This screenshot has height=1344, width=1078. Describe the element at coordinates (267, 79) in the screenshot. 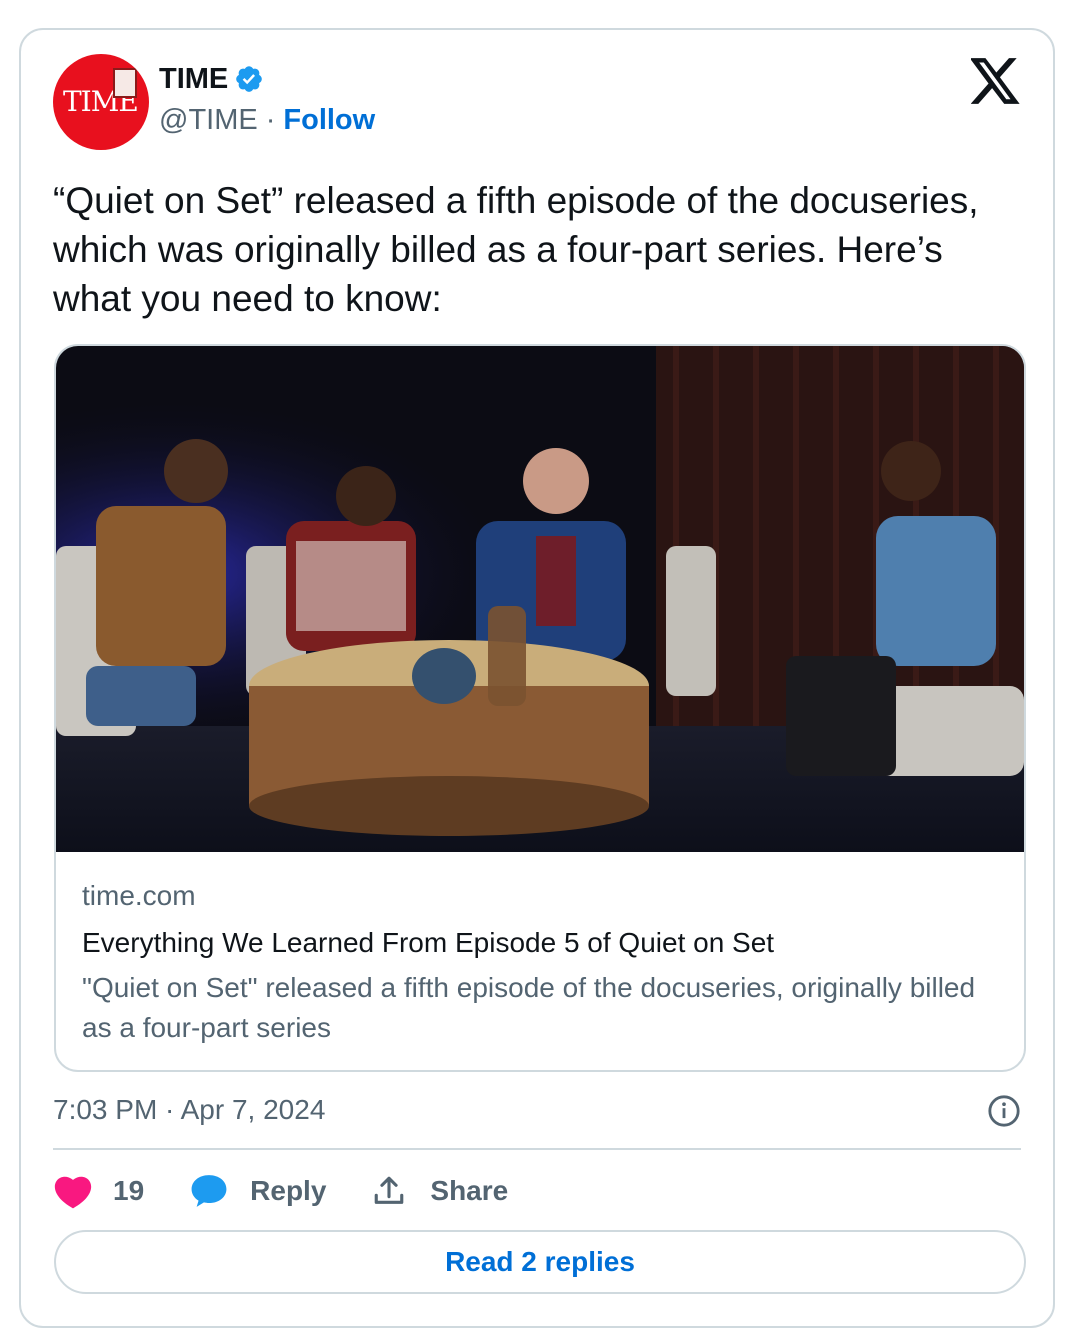

I see `name-row: TIME` at that location.